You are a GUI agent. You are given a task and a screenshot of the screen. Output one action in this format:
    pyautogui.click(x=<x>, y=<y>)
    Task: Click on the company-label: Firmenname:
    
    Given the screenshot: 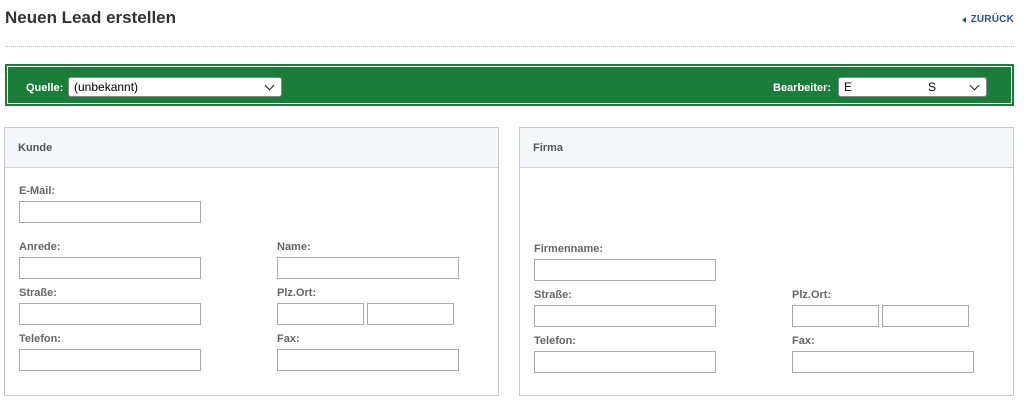 What is the action you would take?
    pyautogui.click(x=569, y=249)
    